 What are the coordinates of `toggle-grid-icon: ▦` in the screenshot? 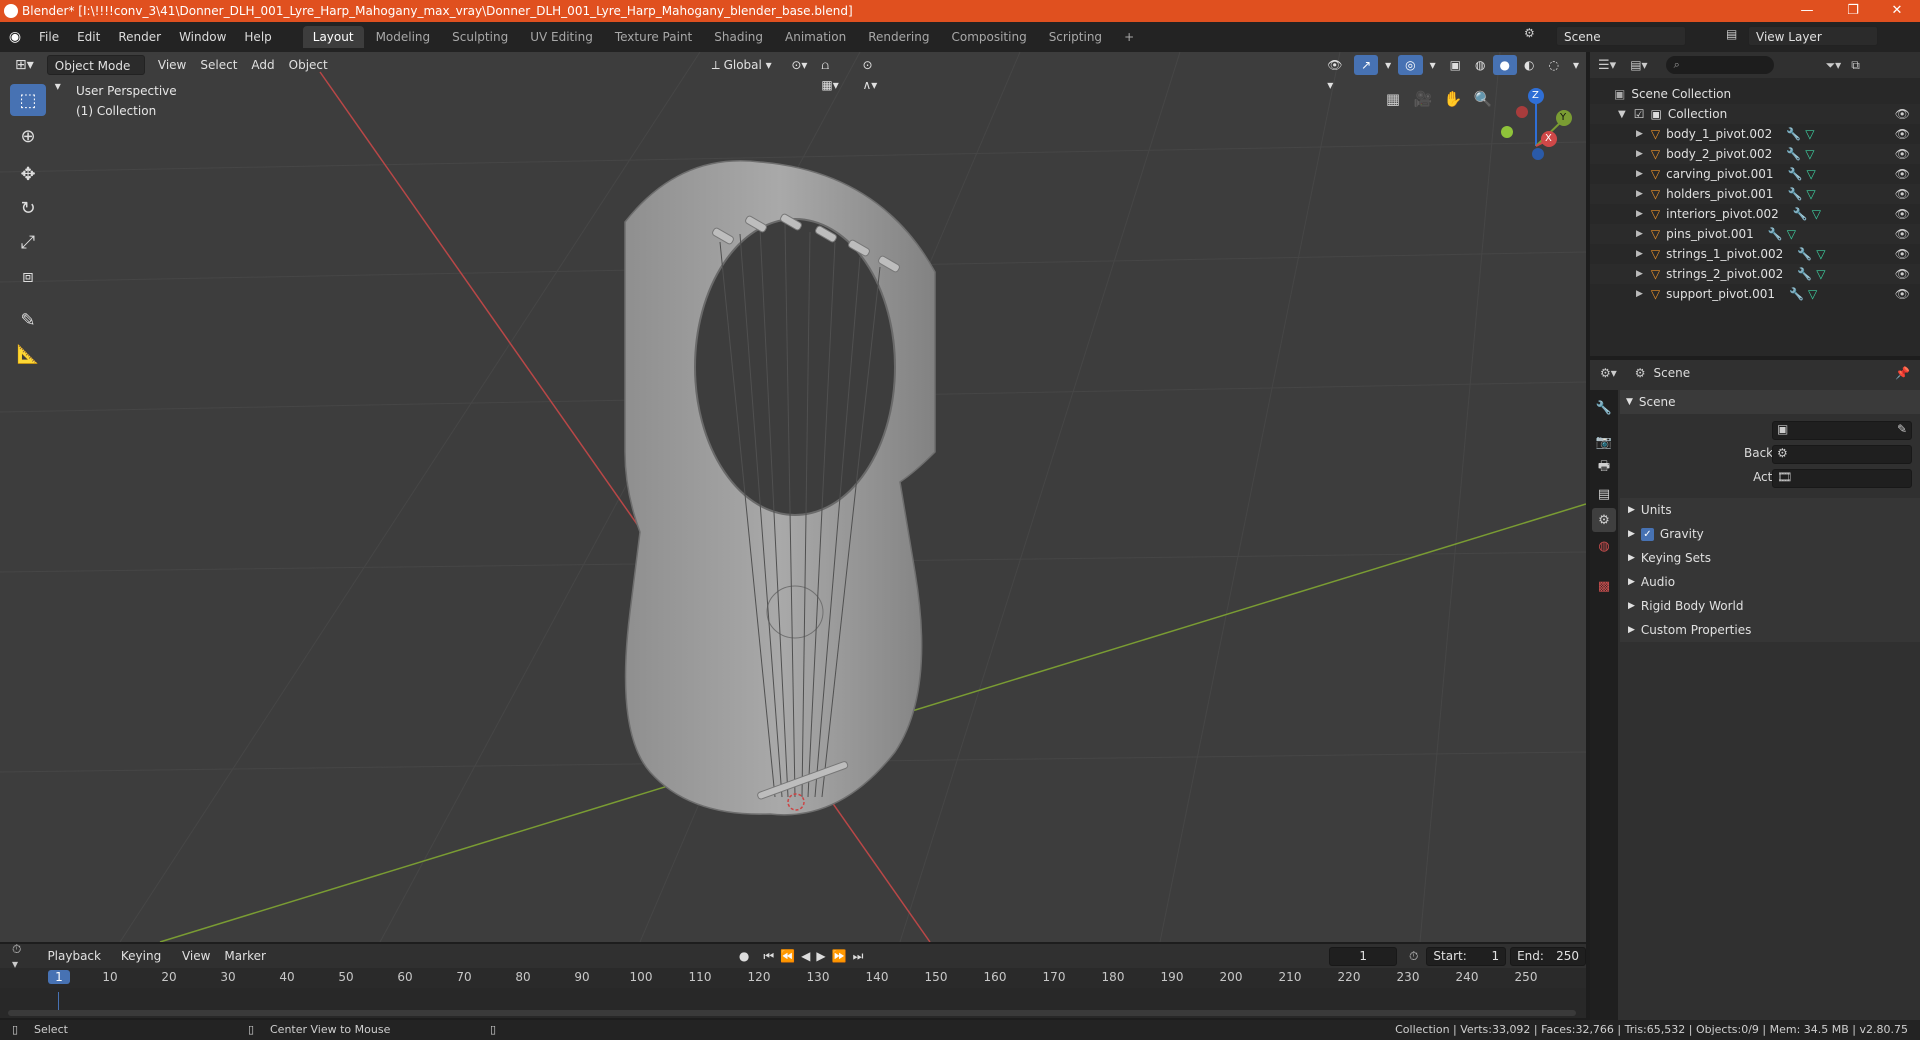 It's located at (1393, 99).